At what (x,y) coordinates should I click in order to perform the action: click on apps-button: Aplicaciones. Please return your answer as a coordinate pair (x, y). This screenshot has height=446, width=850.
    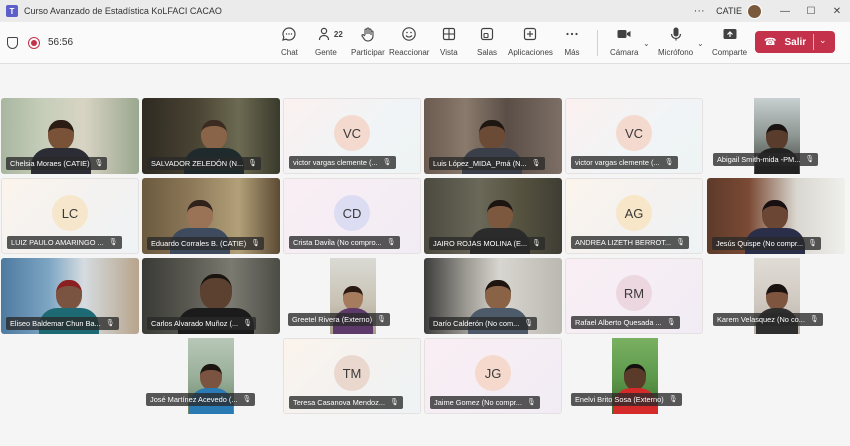
    Looking at the image, I should click on (530, 44).